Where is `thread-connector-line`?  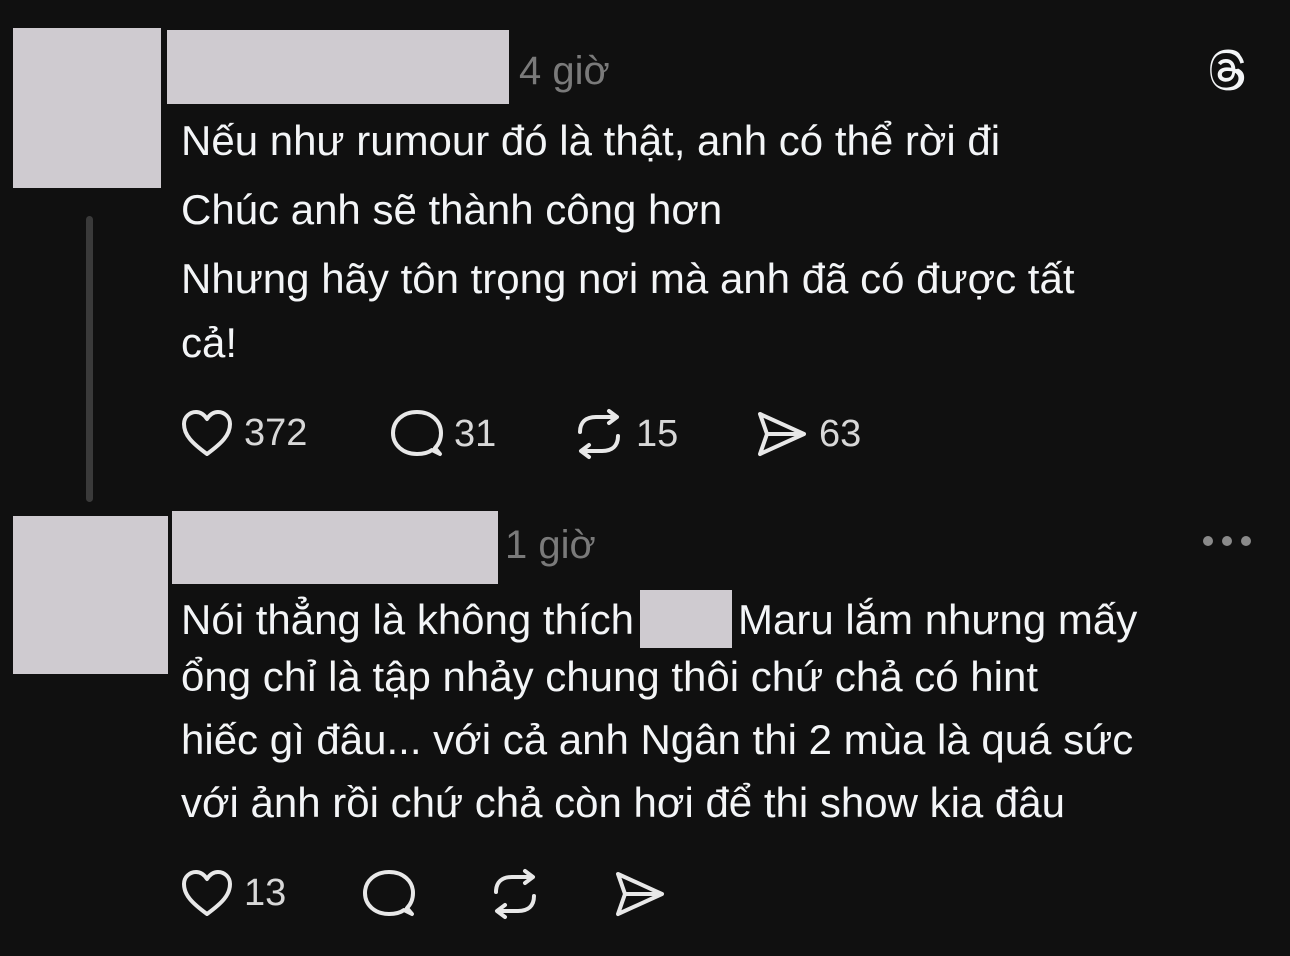
thread-connector-line is located at coordinates (89, 359).